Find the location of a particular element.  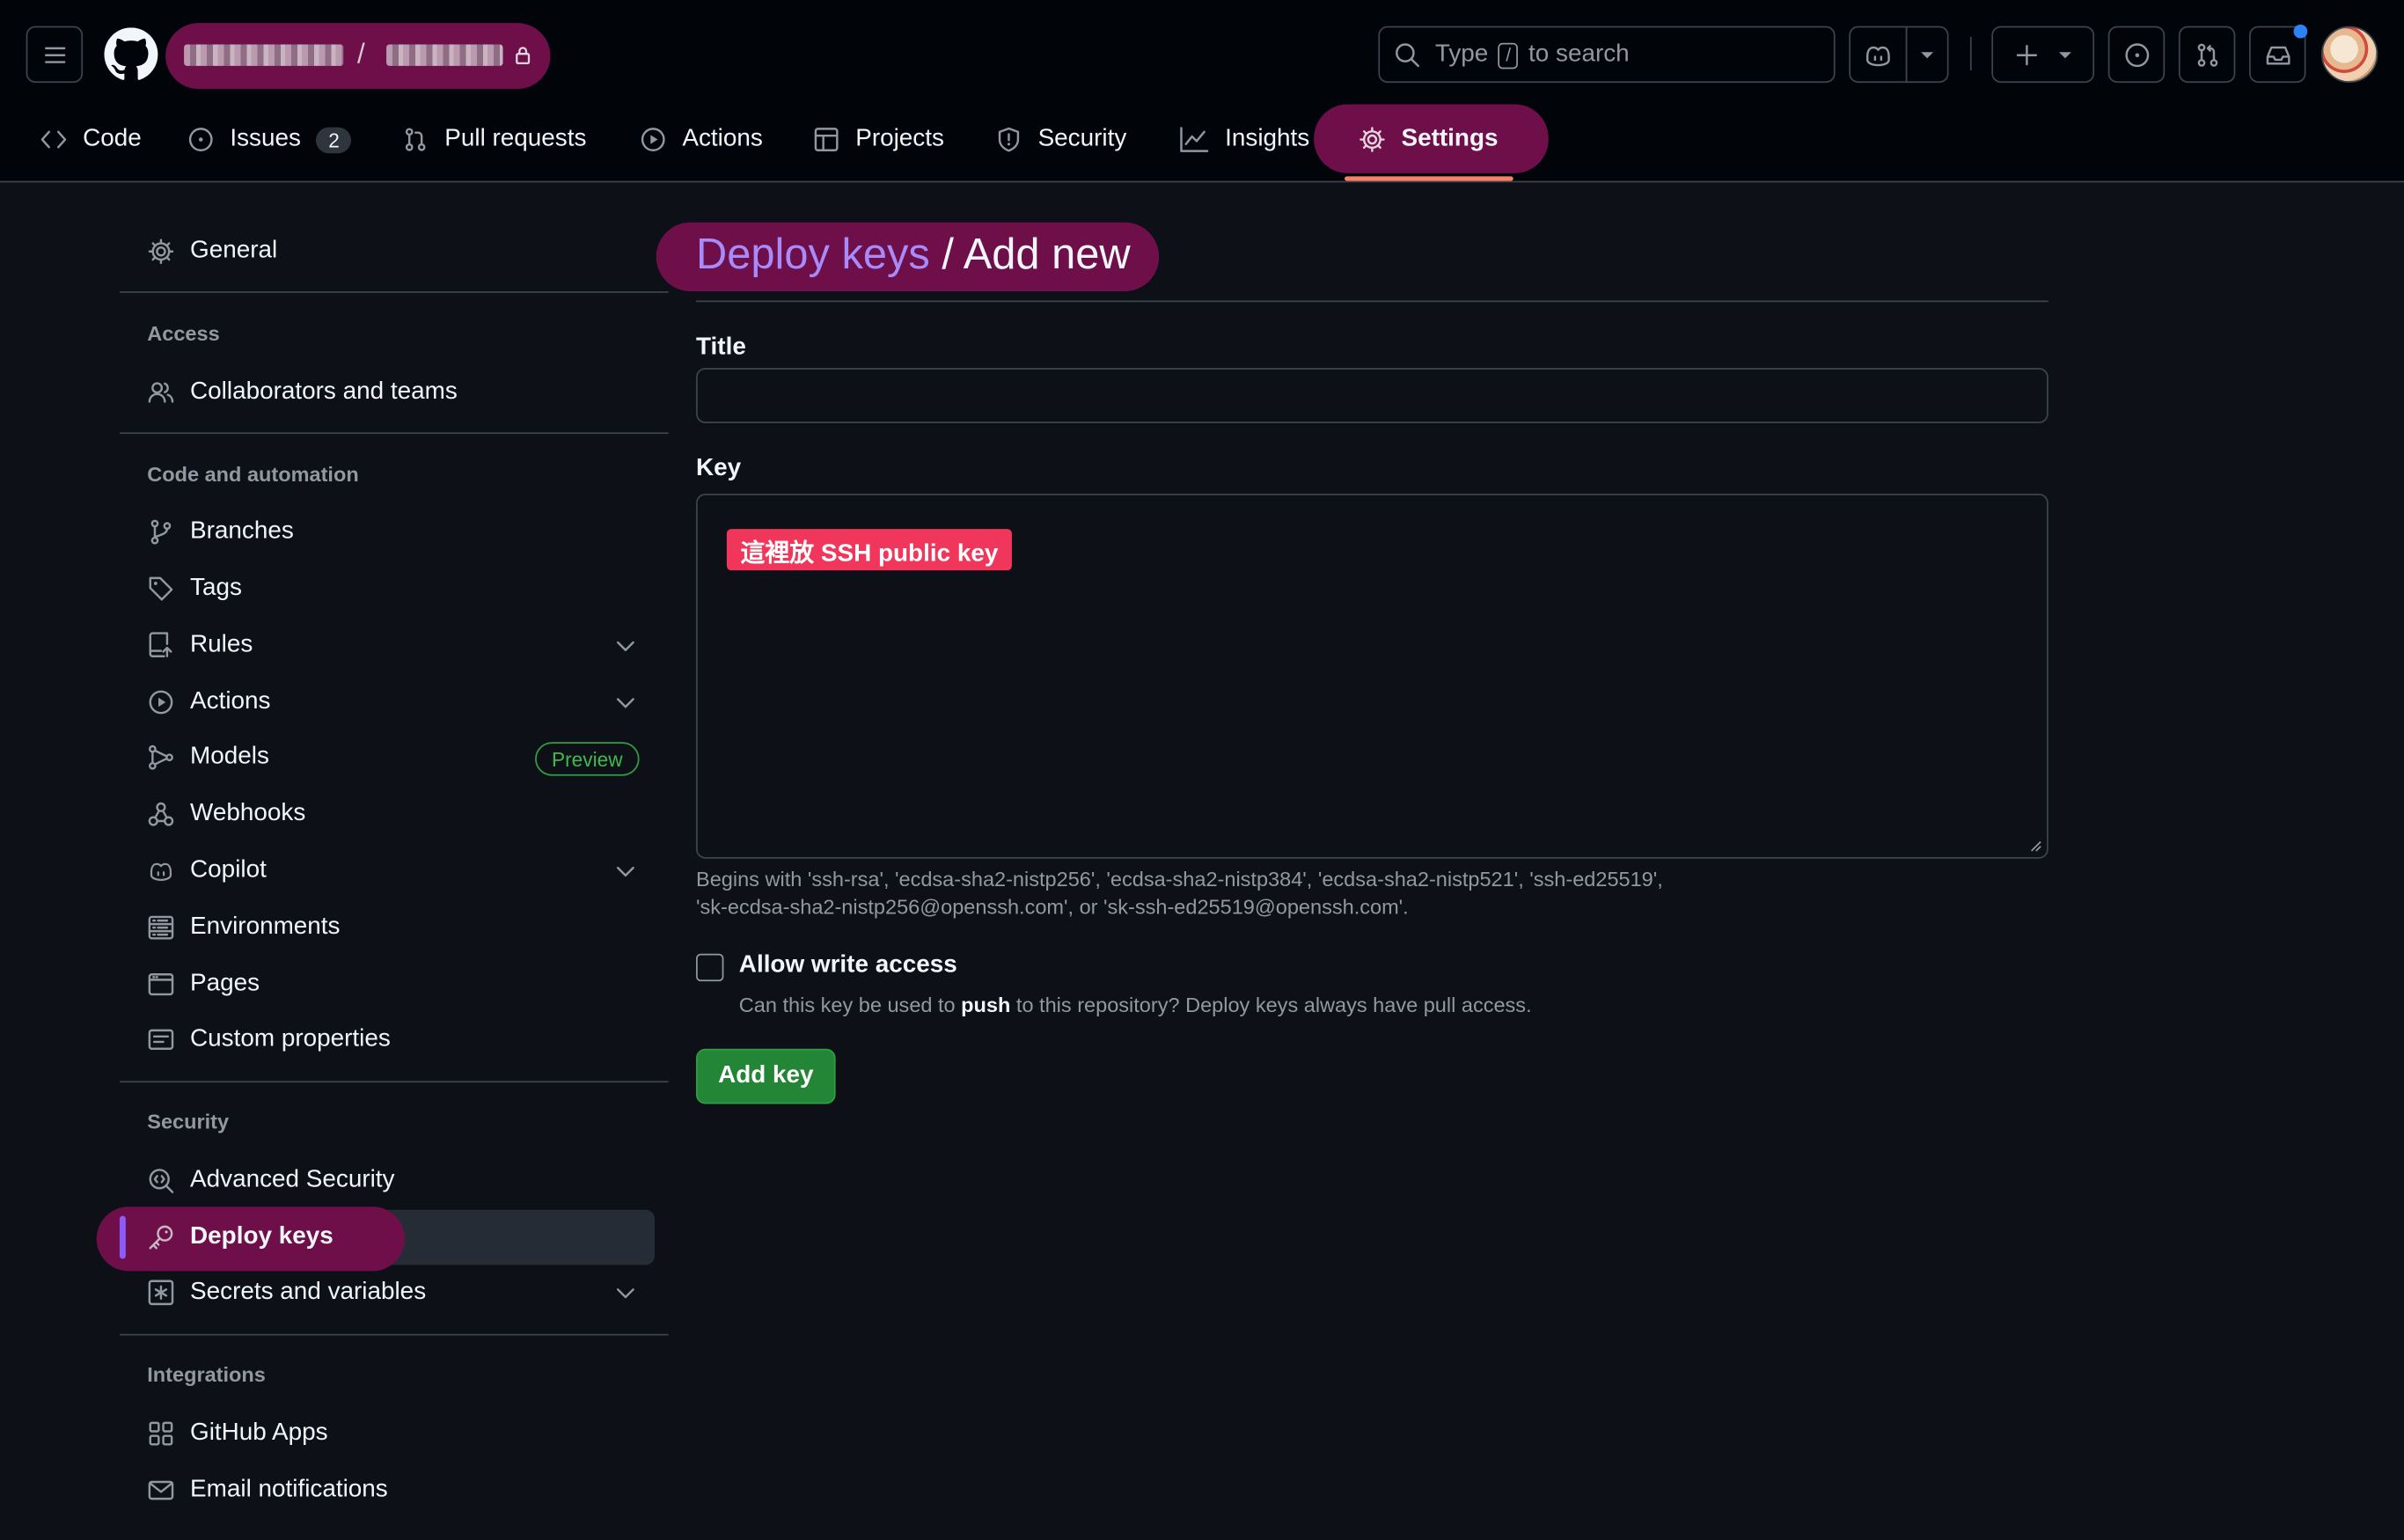

github-mark-icon is located at coordinates (131, 54).